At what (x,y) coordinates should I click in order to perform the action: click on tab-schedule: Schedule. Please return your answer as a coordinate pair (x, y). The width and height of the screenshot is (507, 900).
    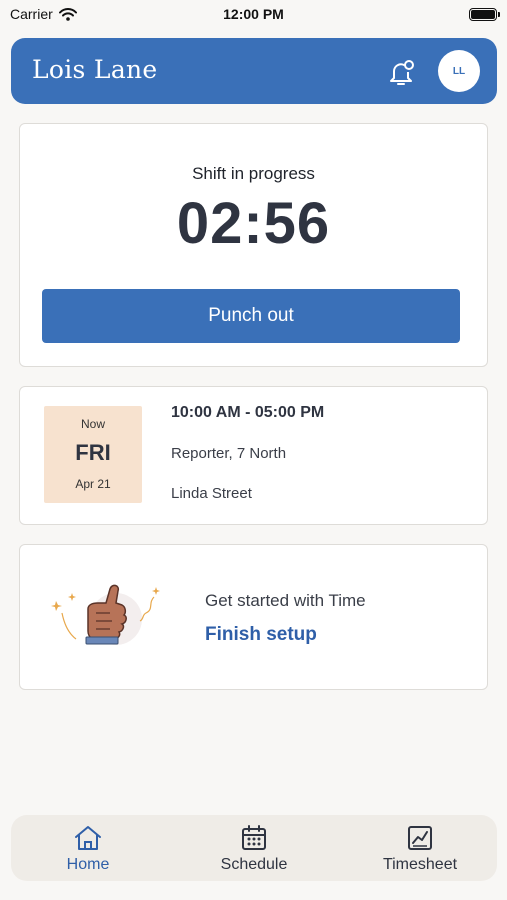
    Looking at the image, I should click on (254, 850).